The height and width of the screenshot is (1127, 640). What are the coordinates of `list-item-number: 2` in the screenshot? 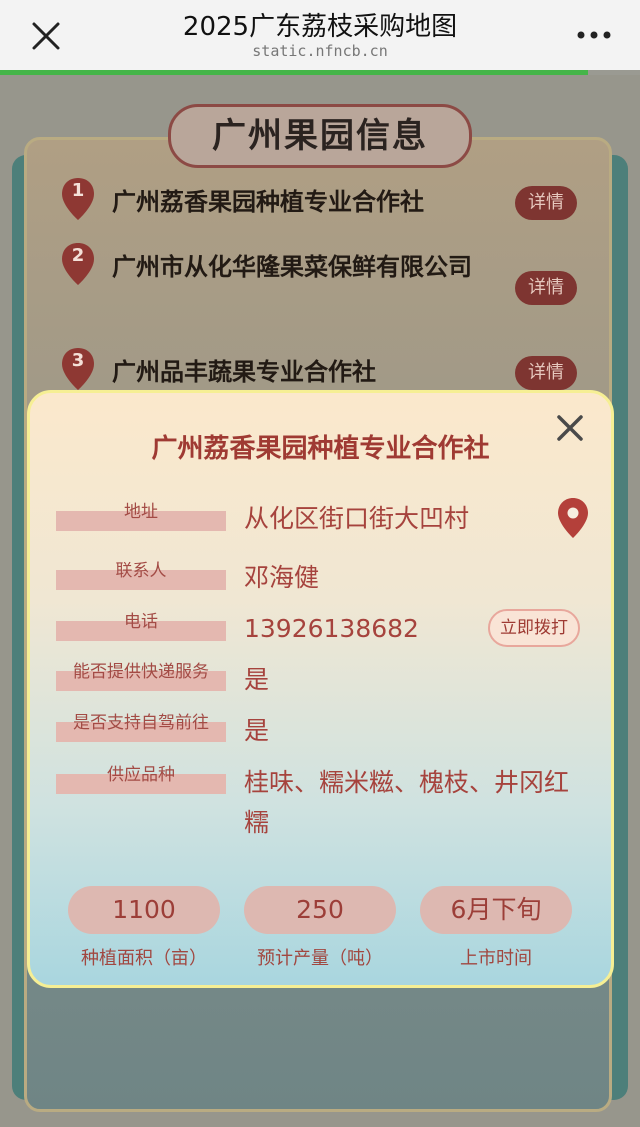 It's located at (78, 255).